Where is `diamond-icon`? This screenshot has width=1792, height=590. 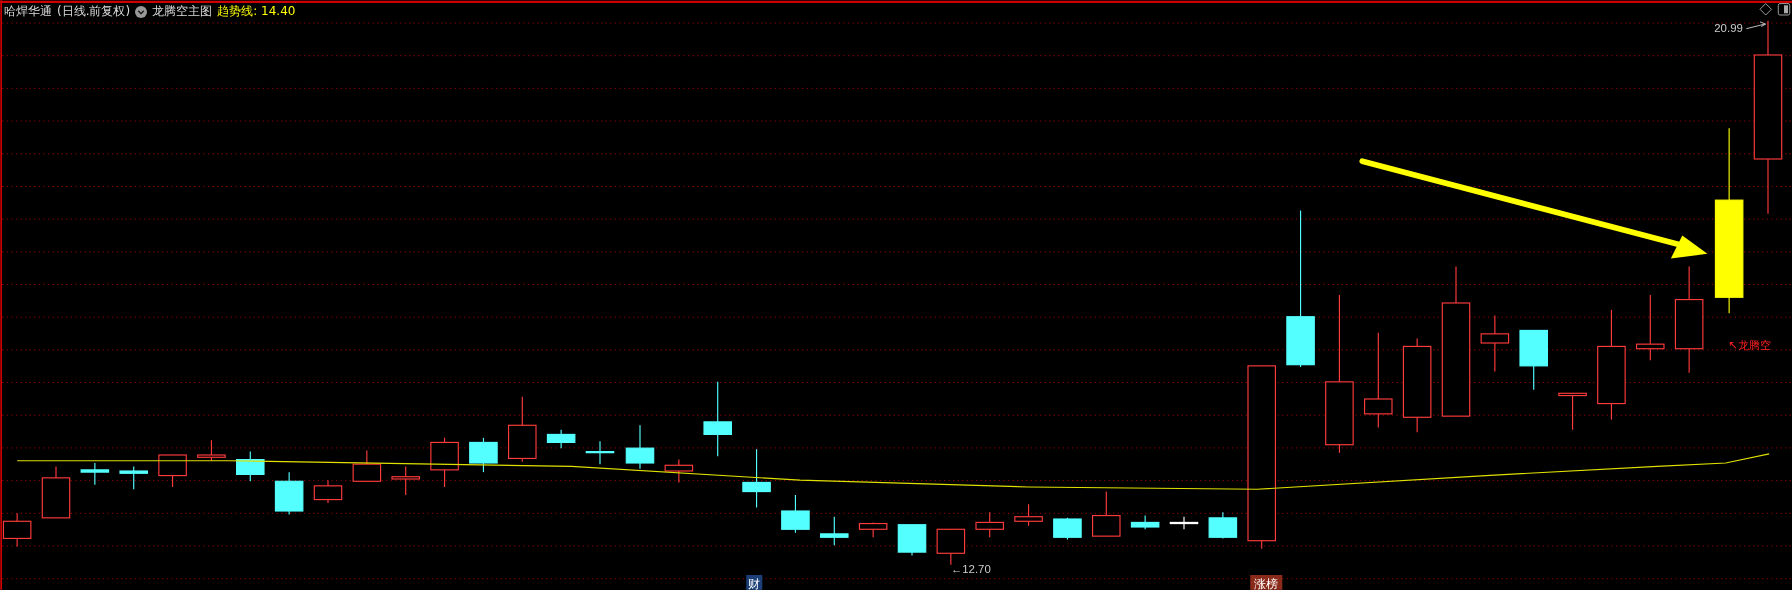
diamond-icon is located at coordinates (1765, 9).